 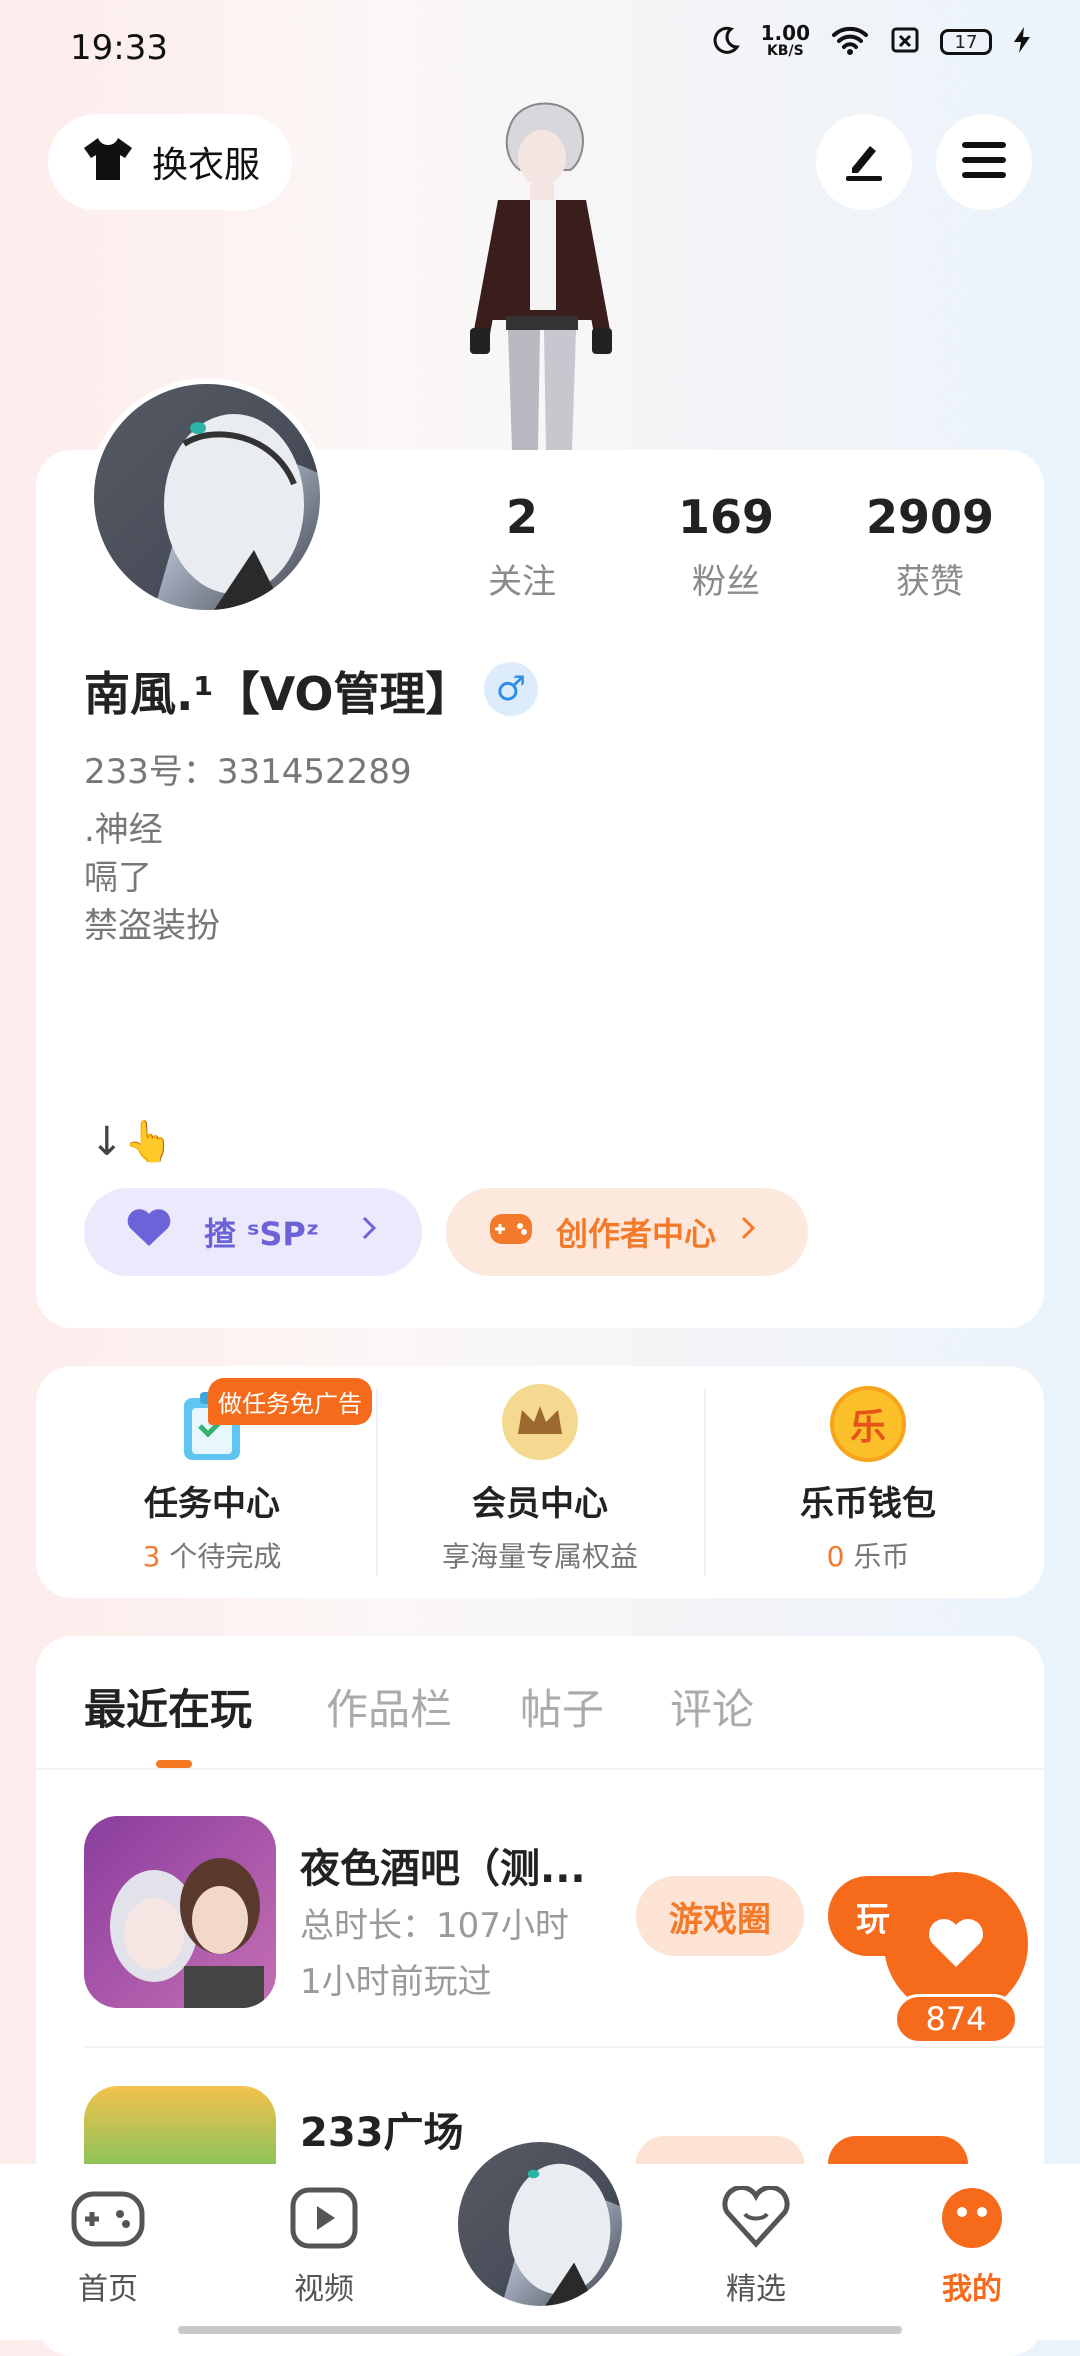 I want to click on net-speed-unit: KB/S, so click(x=785, y=51).